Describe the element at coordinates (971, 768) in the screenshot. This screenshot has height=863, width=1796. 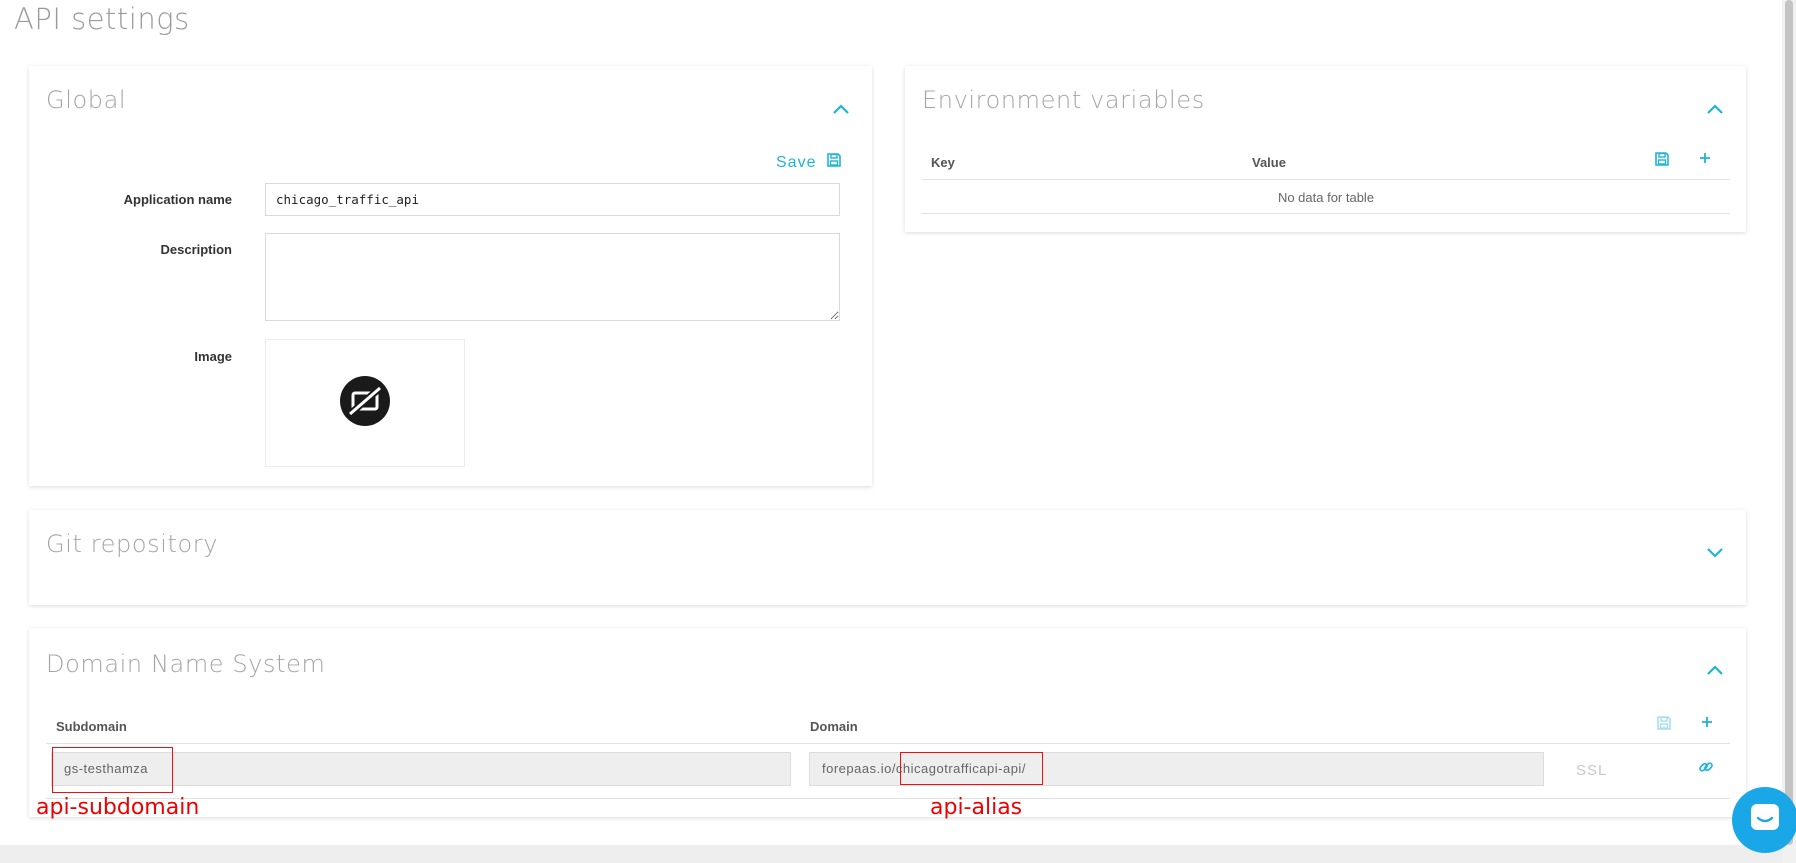
I see `alias-annotation-box` at that location.